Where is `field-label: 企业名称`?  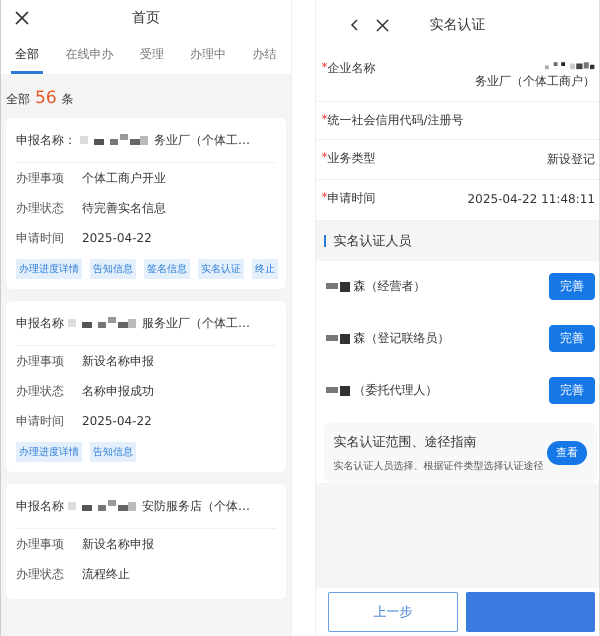 field-label: 企业名称 is located at coordinates (352, 68).